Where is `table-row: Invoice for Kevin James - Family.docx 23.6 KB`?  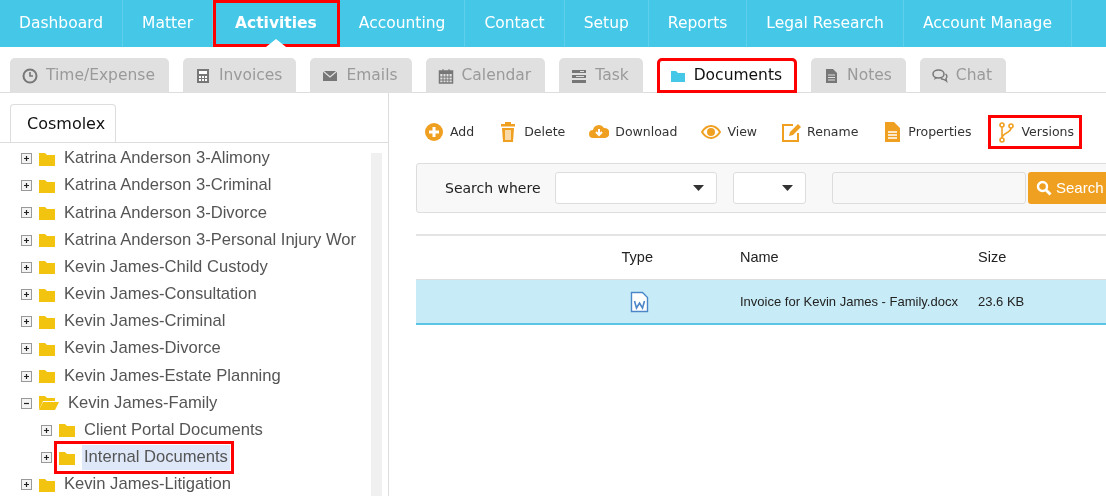 table-row: Invoice for Kevin James - Family.docx 23.6 KB is located at coordinates (761, 302).